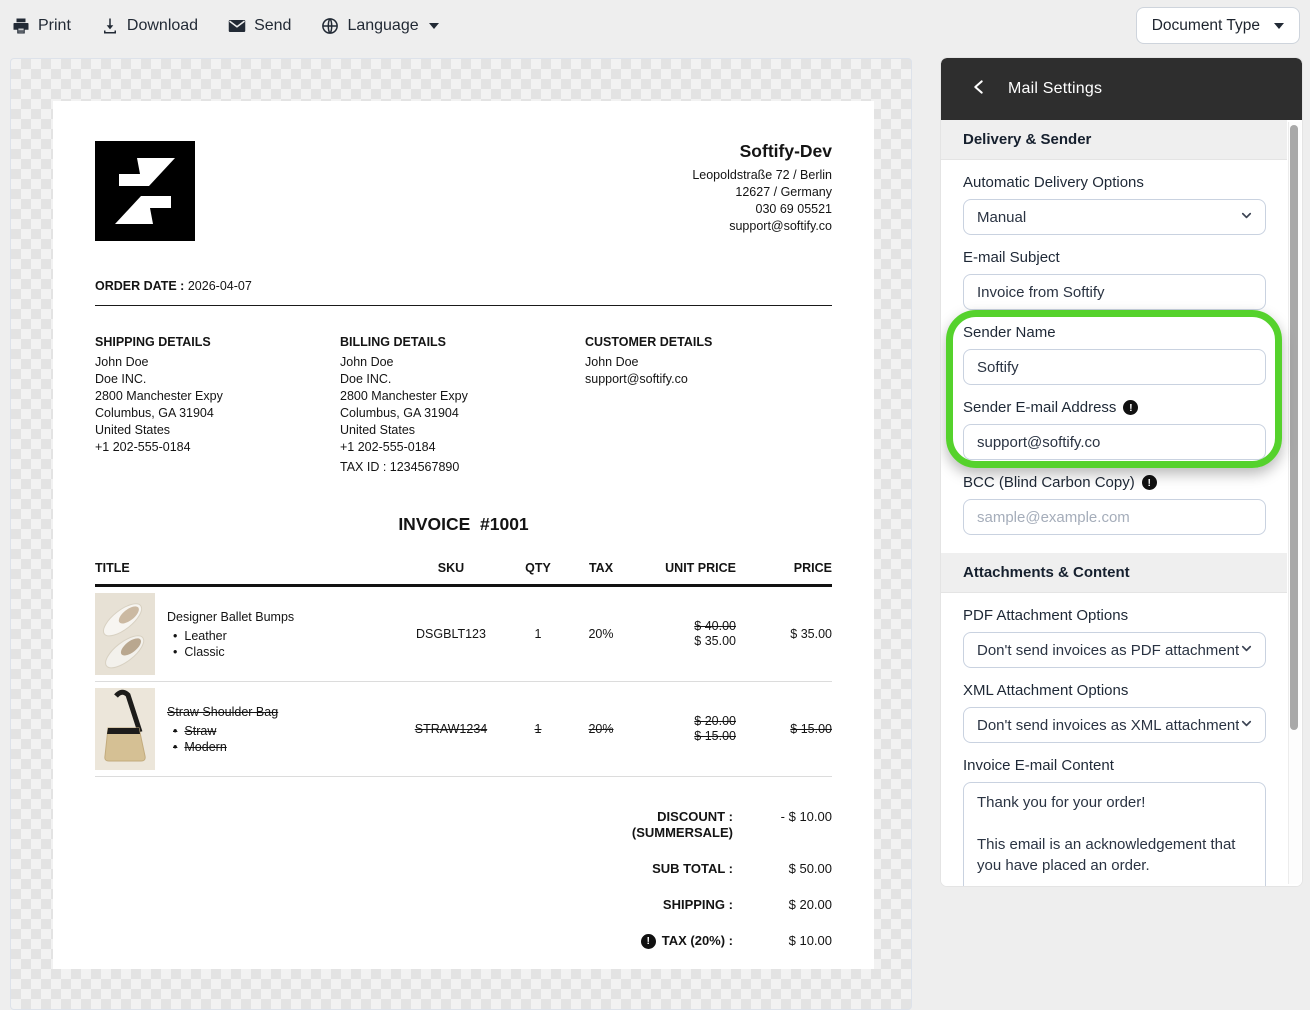 The image size is (1310, 1010). Describe the element at coordinates (1009, 332) in the screenshot. I see `sender-name-label: Sender Name` at that location.